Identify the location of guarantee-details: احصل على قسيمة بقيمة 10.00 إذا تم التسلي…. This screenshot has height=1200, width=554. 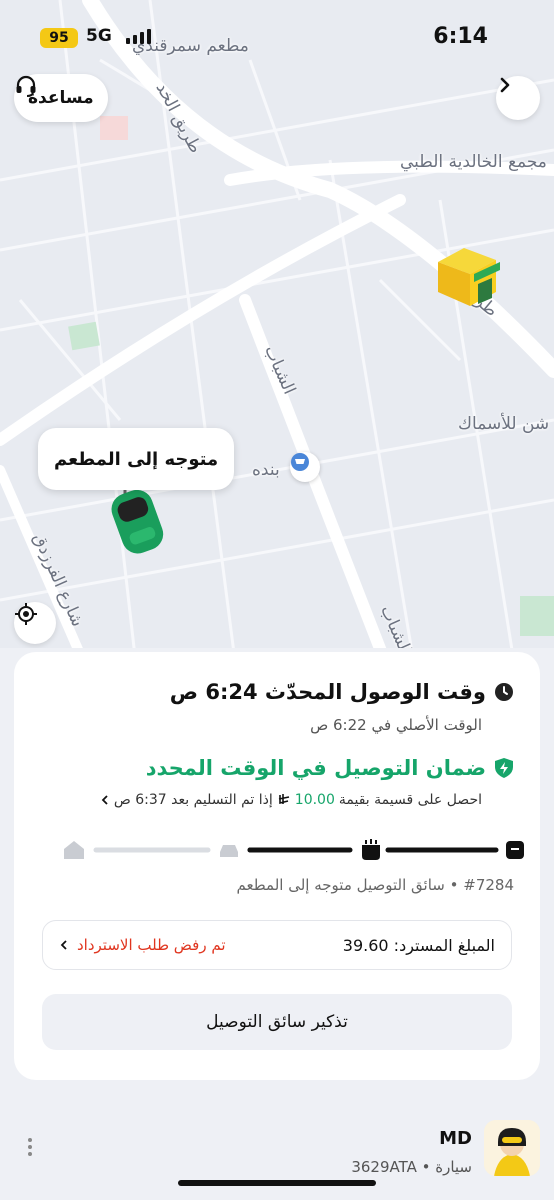
(291, 800).